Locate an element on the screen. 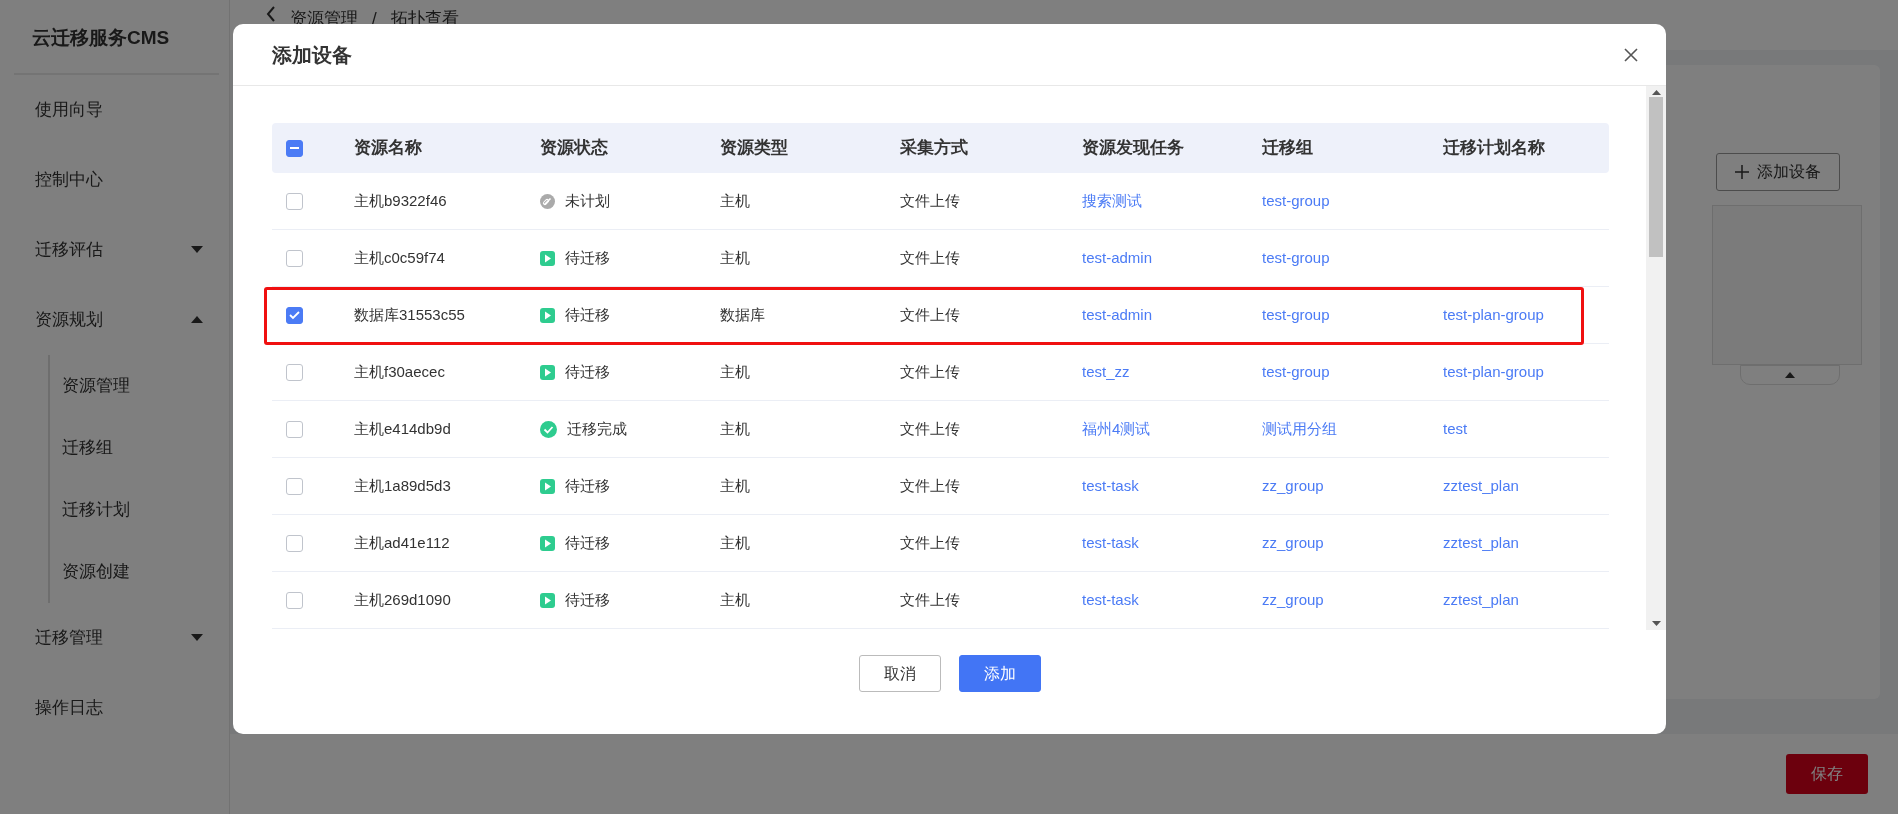 This screenshot has height=814, width=1898. sidebar-subitem: 迁移组 is located at coordinates (139, 447).